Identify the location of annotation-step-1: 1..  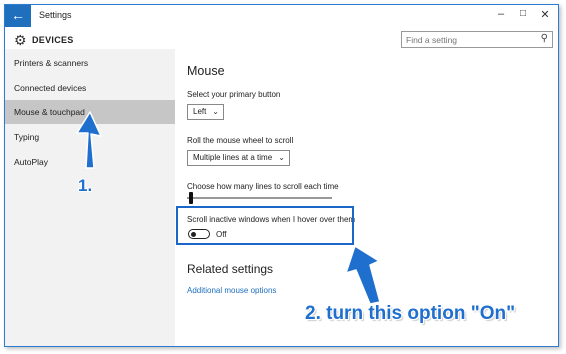
(85, 185).